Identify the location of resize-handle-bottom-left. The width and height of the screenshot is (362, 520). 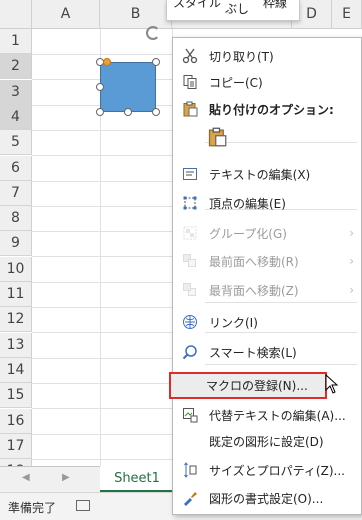
(100, 112).